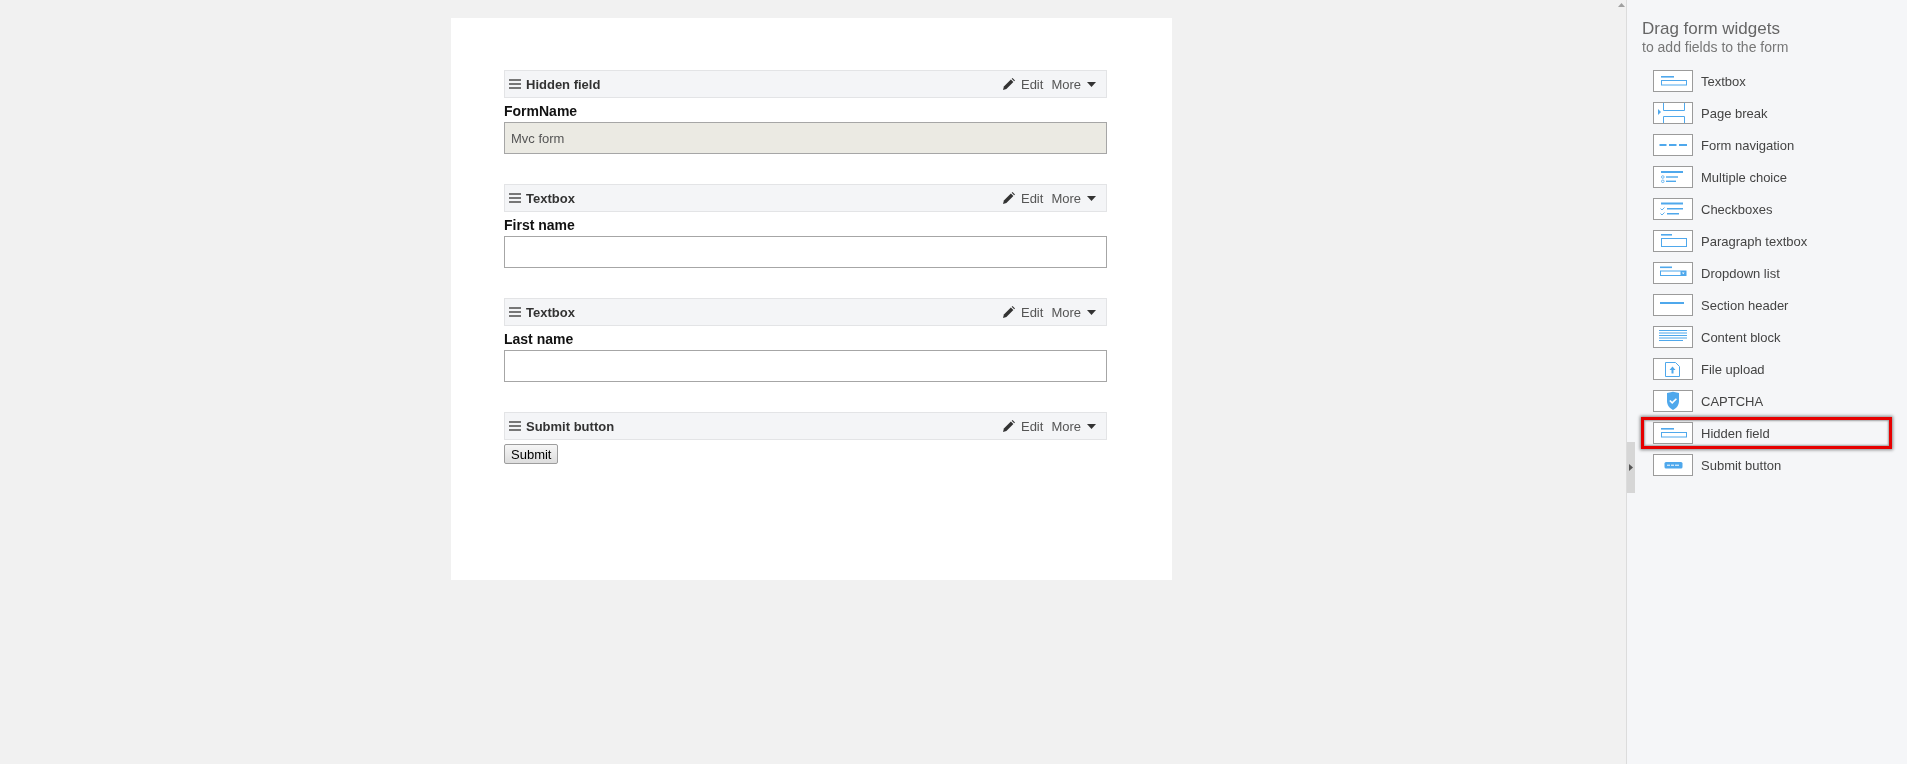  Describe the element at coordinates (541, 111) in the screenshot. I see `field-label: FormName` at that location.